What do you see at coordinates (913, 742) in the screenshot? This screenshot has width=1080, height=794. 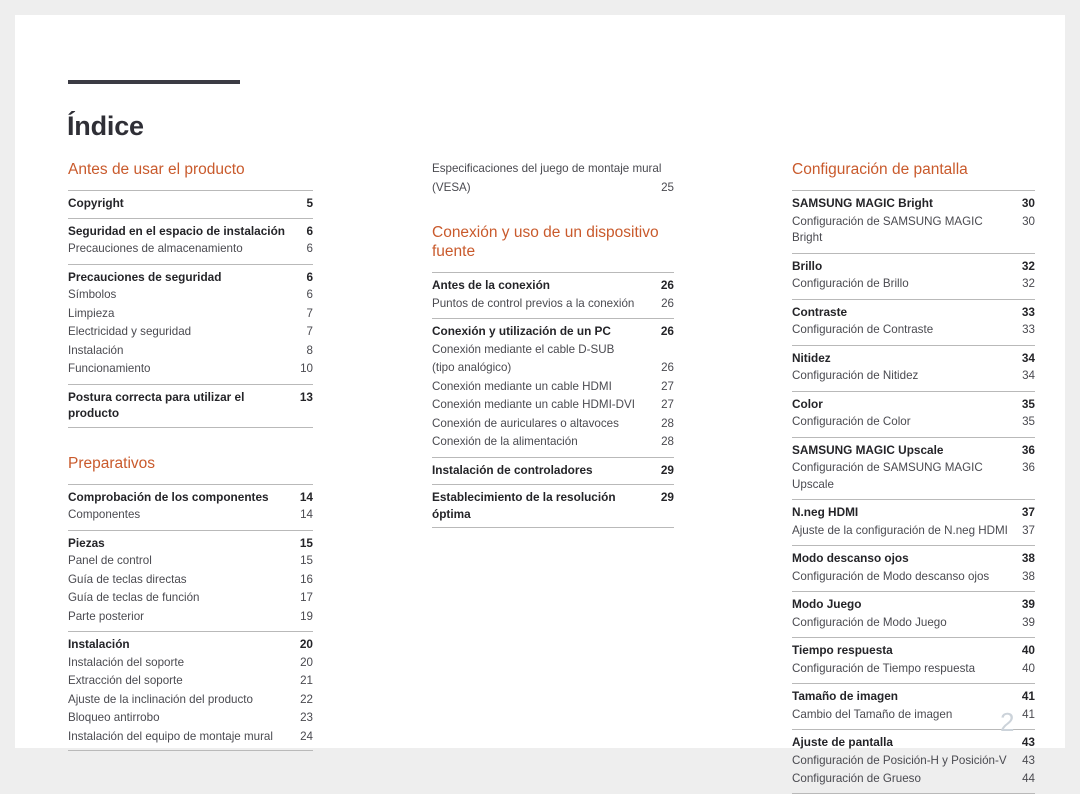 I see `toc-entry: Ajuste de pantalla 43` at bounding box center [913, 742].